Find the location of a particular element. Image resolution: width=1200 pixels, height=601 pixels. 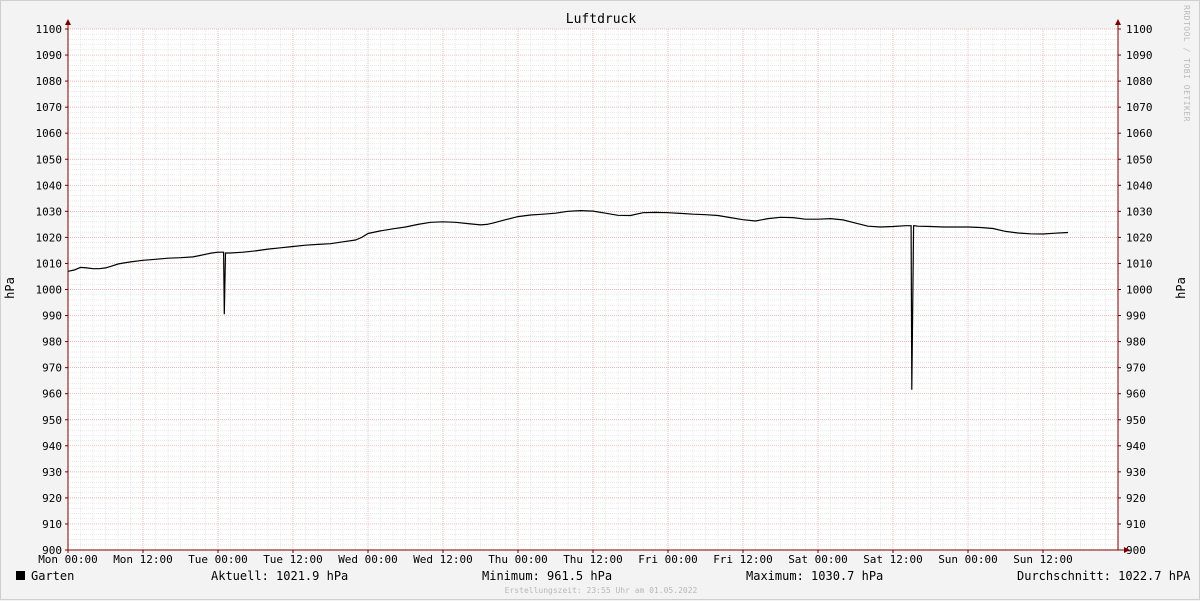

x-tick-label: Tue 00:00 is located at coordinates (218, 559).